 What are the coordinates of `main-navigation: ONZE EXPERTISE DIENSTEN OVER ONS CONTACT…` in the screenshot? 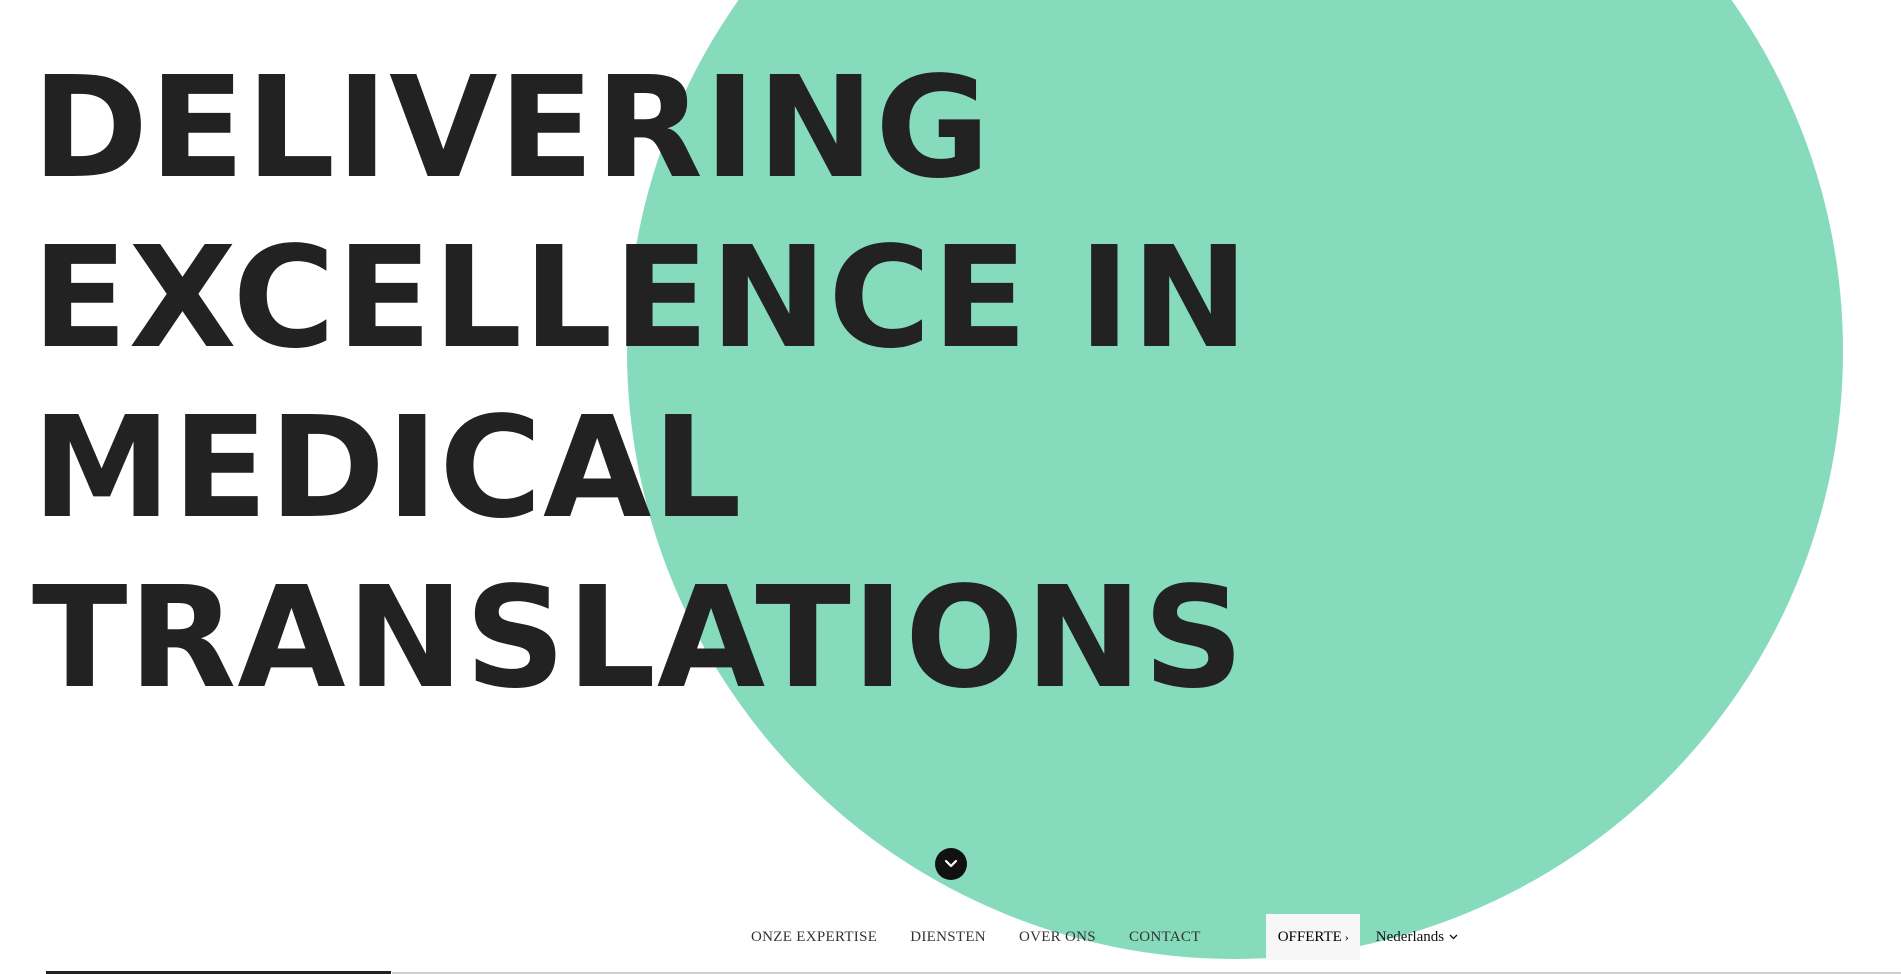 It's located at (1104, 937).